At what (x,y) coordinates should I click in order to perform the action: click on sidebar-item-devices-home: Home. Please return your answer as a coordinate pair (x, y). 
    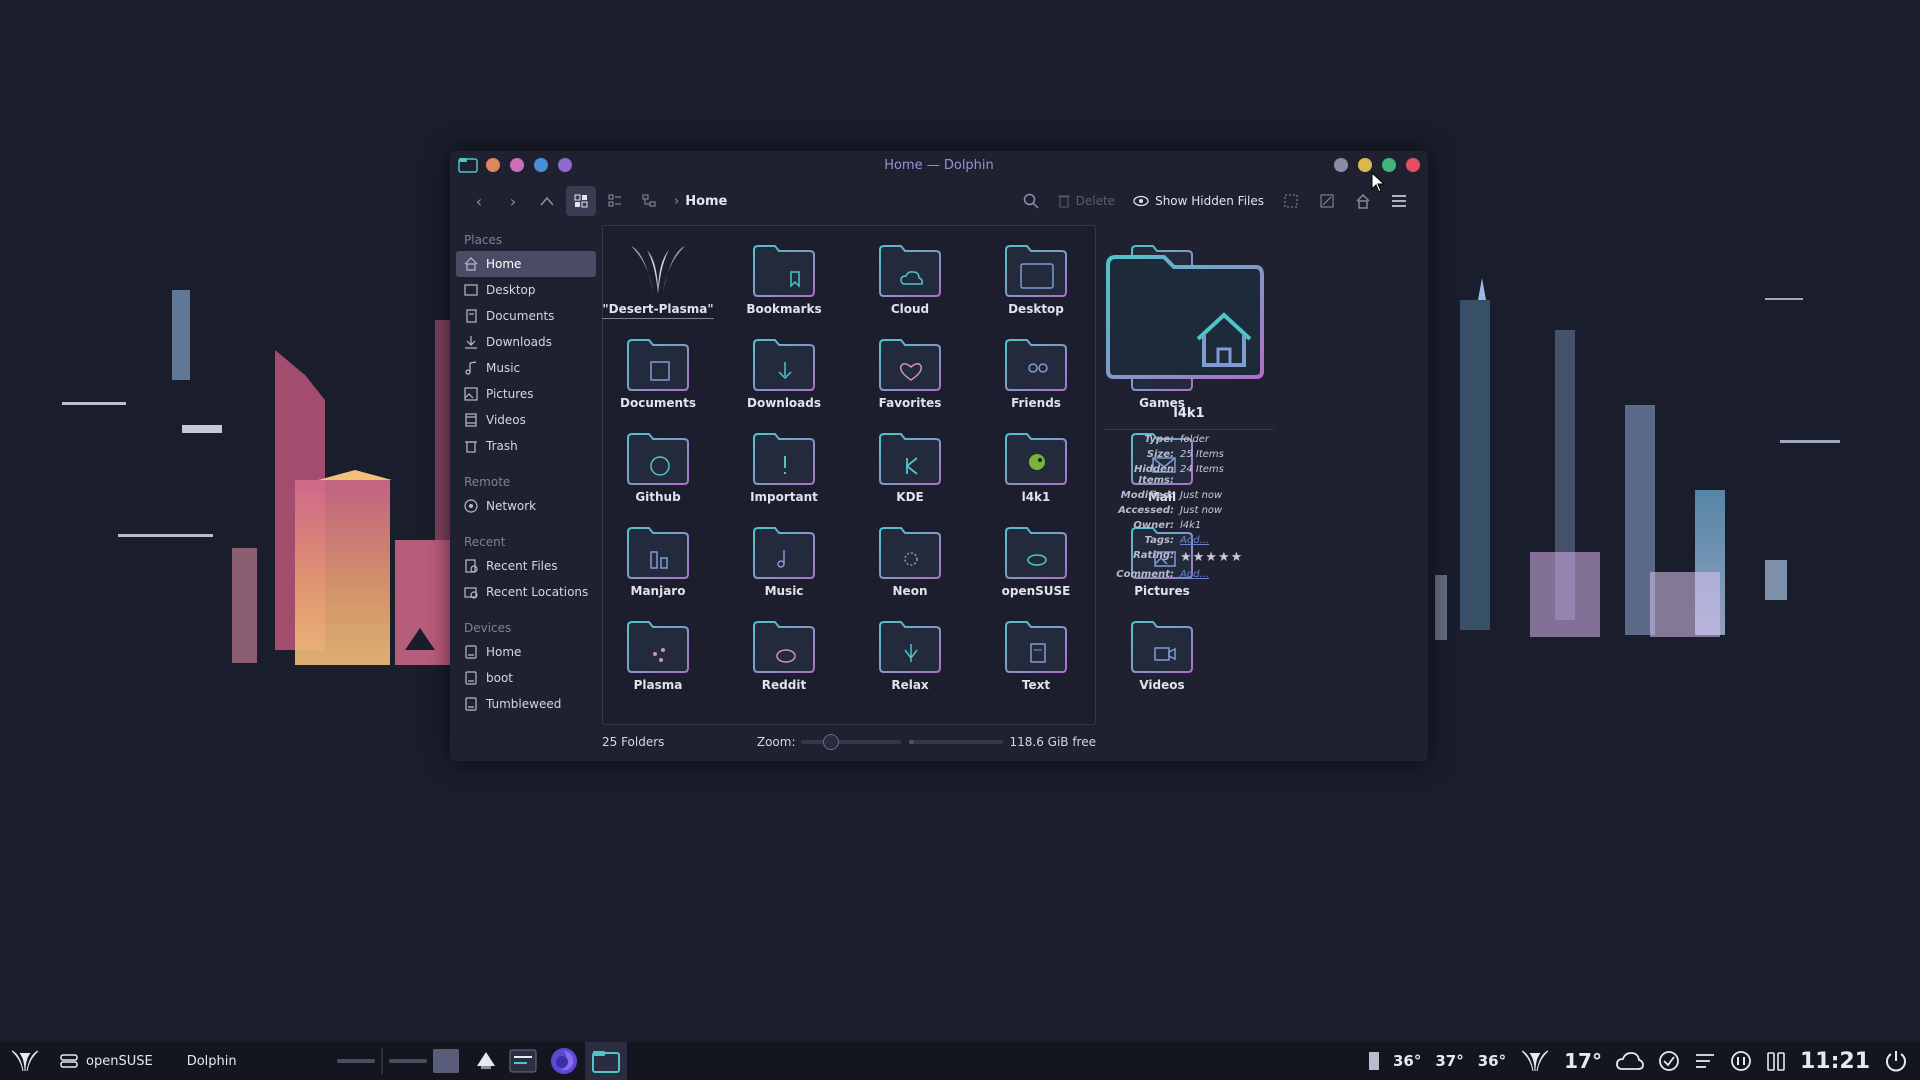
    Looking at the image, I should click on (526, 652).